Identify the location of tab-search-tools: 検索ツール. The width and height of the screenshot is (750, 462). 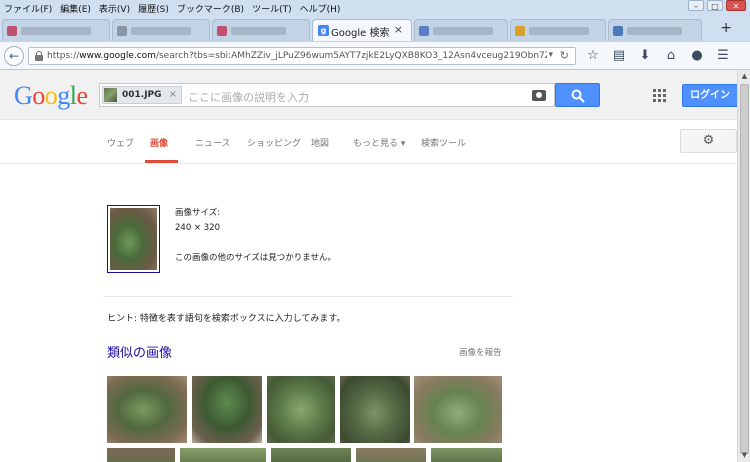
(443, 142).